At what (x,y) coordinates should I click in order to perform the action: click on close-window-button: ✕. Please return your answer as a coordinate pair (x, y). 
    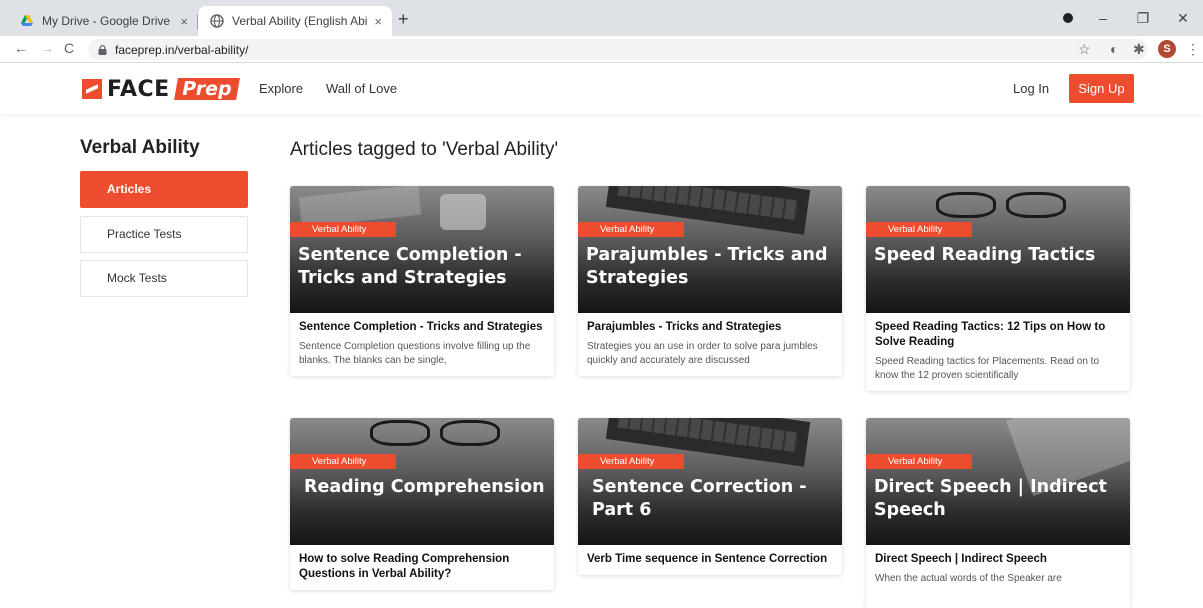
    Looking at the image, I should click on (1183, 18).